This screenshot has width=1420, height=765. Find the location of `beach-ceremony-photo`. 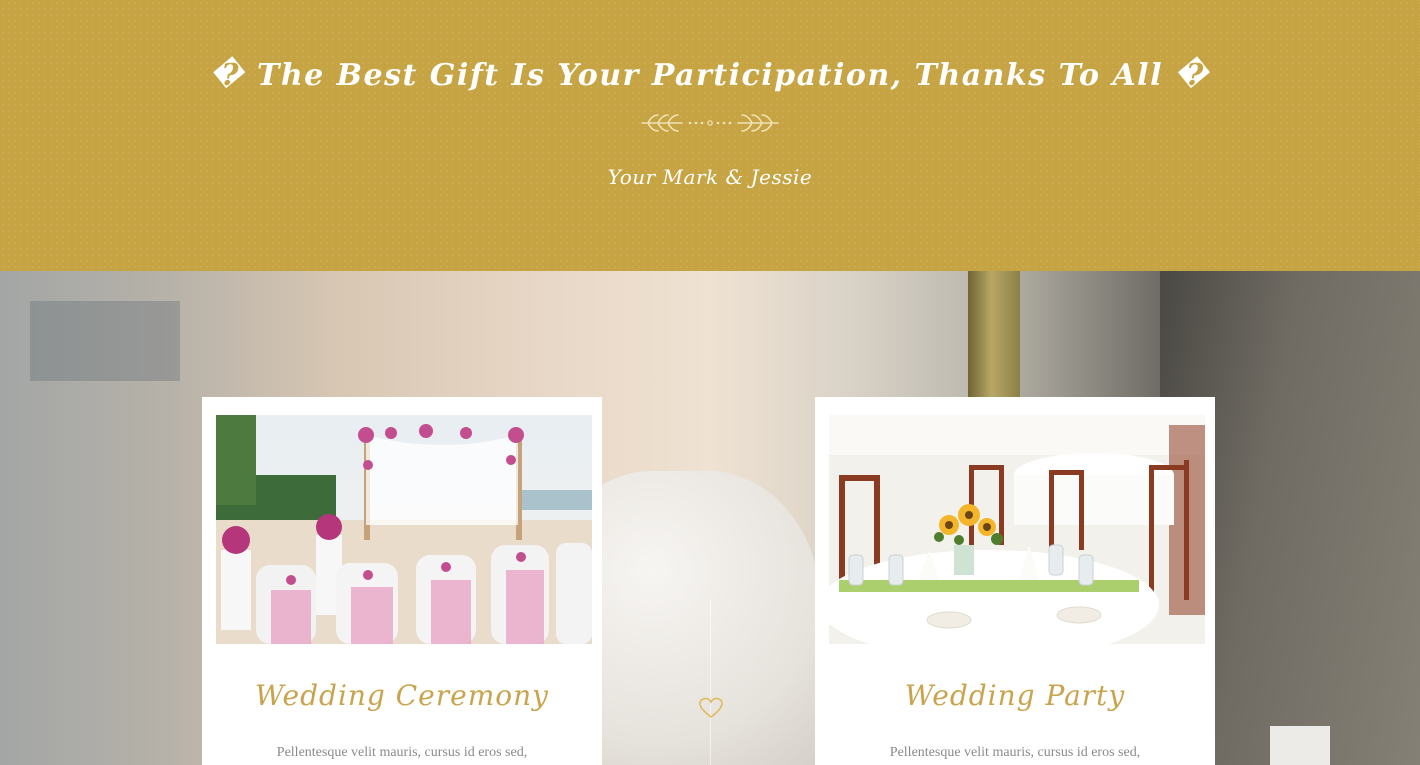

beach-ceremony-photo is located at coordinates (404, 529).